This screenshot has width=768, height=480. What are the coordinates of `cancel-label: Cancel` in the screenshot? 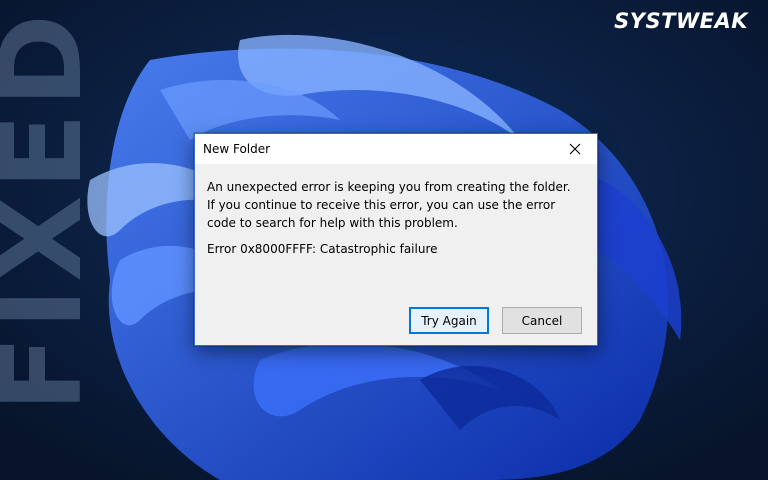 It's located at (542, 320).